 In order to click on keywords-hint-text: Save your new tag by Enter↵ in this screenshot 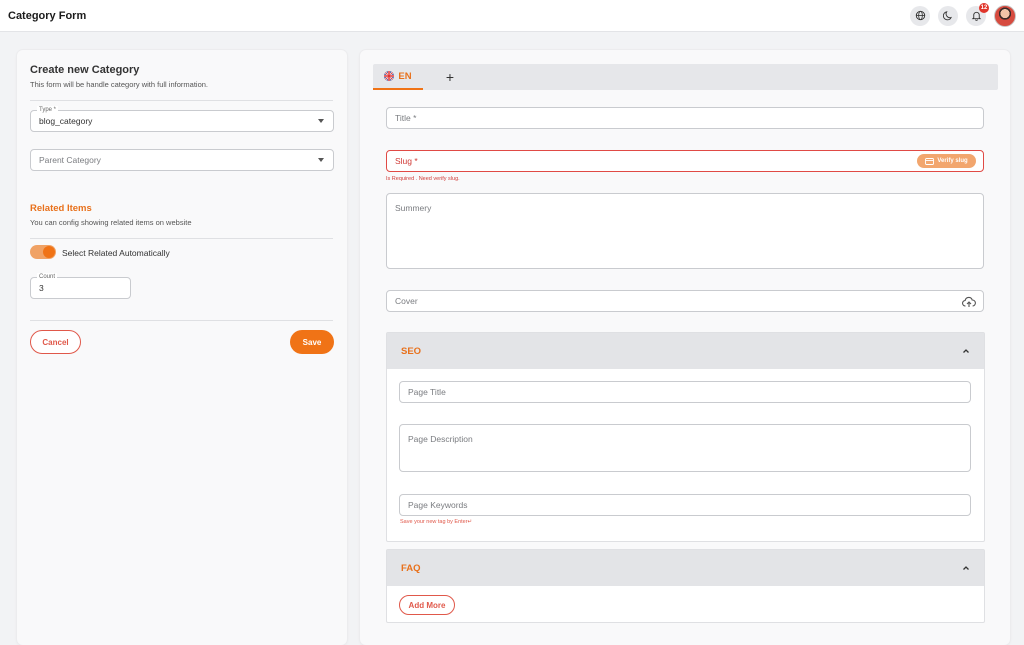, I will do `click(436, 522)`.